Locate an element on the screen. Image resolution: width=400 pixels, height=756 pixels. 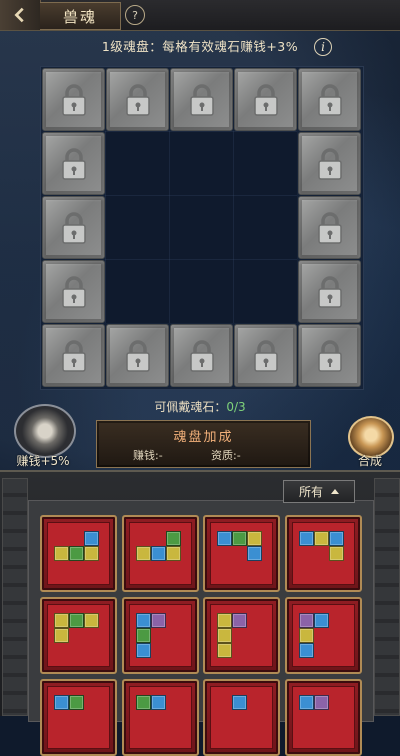
capacity-label: 可佩戴魂石： is located at coordinates (190, 407).